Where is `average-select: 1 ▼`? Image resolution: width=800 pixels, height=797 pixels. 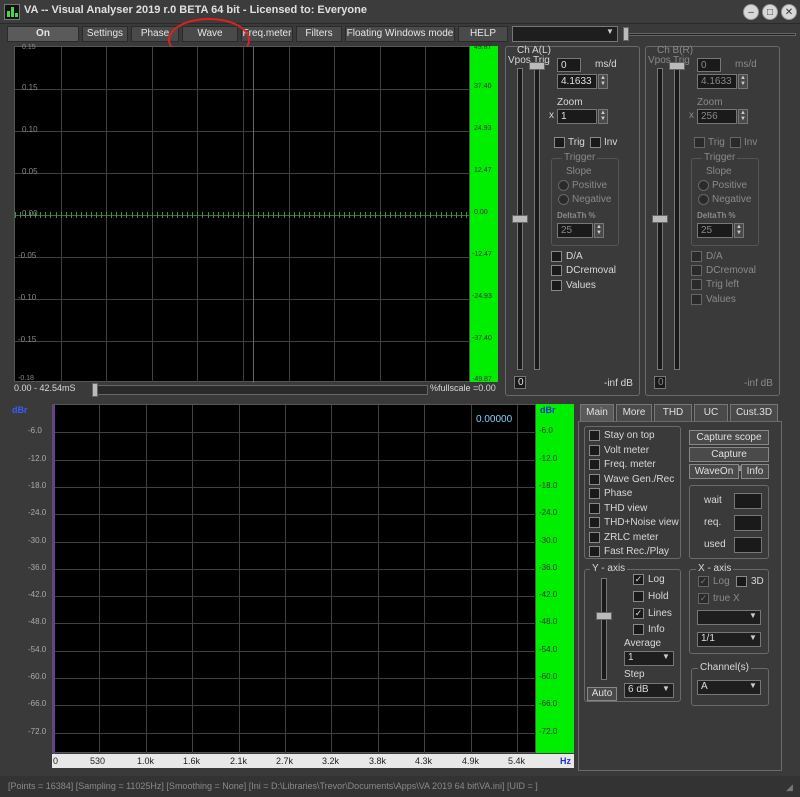
average-select: 1 ▼ is located at coordinates (649, 658).